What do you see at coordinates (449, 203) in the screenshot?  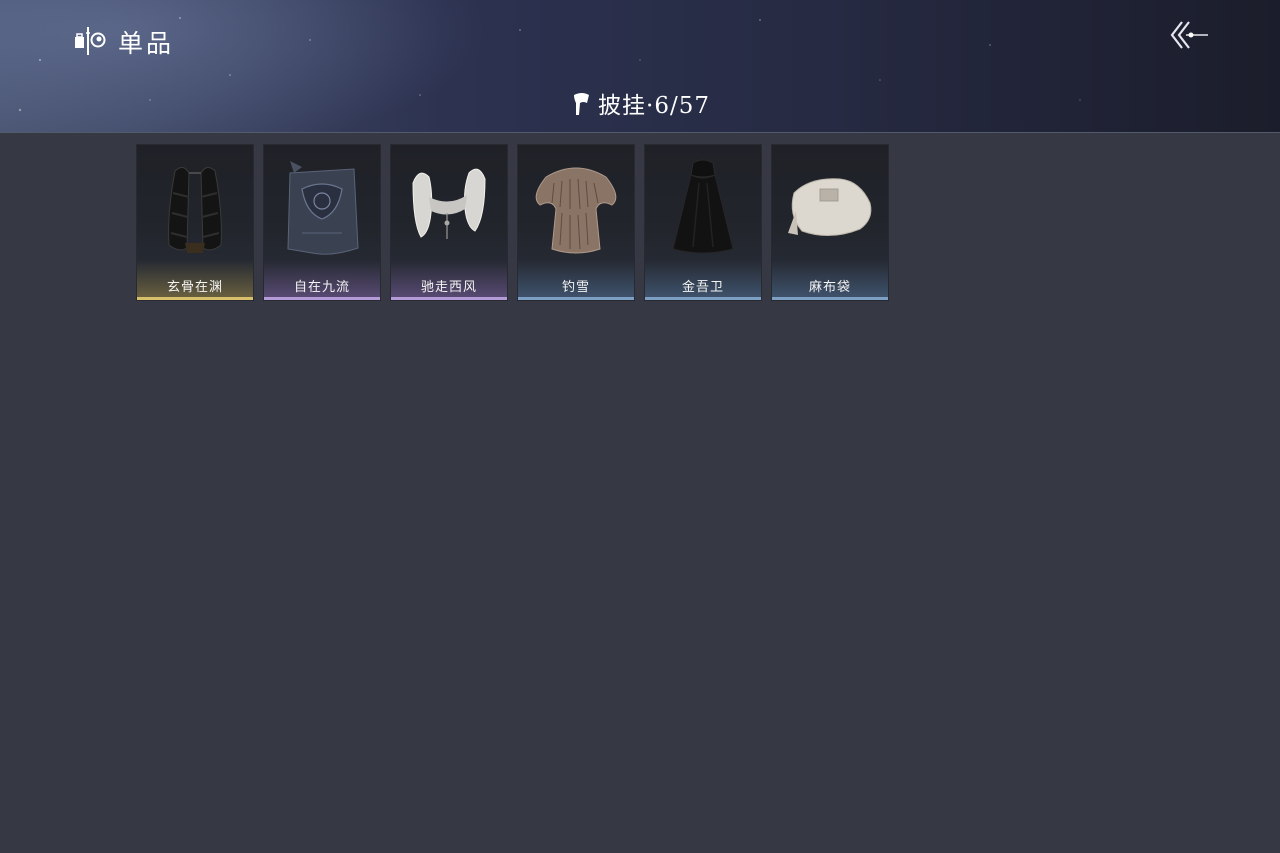 I see `white-fur-shawl-icon` at bounding box center [449, 203].